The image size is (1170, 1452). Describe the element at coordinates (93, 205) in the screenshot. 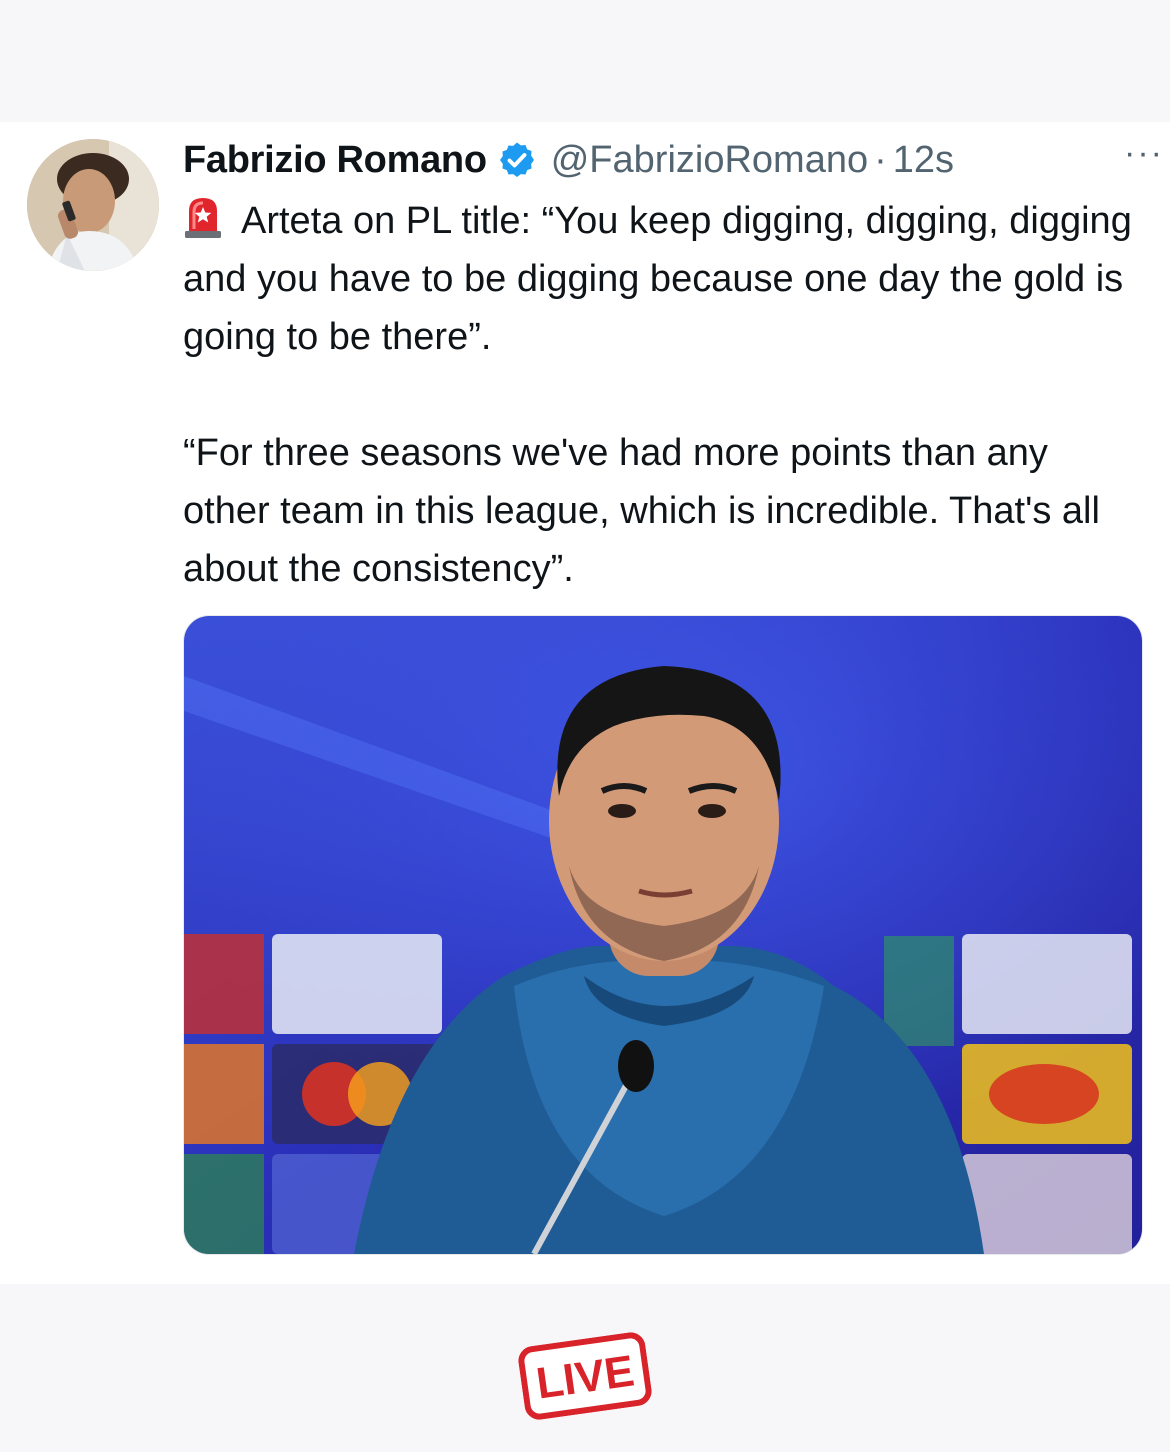

I see `avatar` at that location.